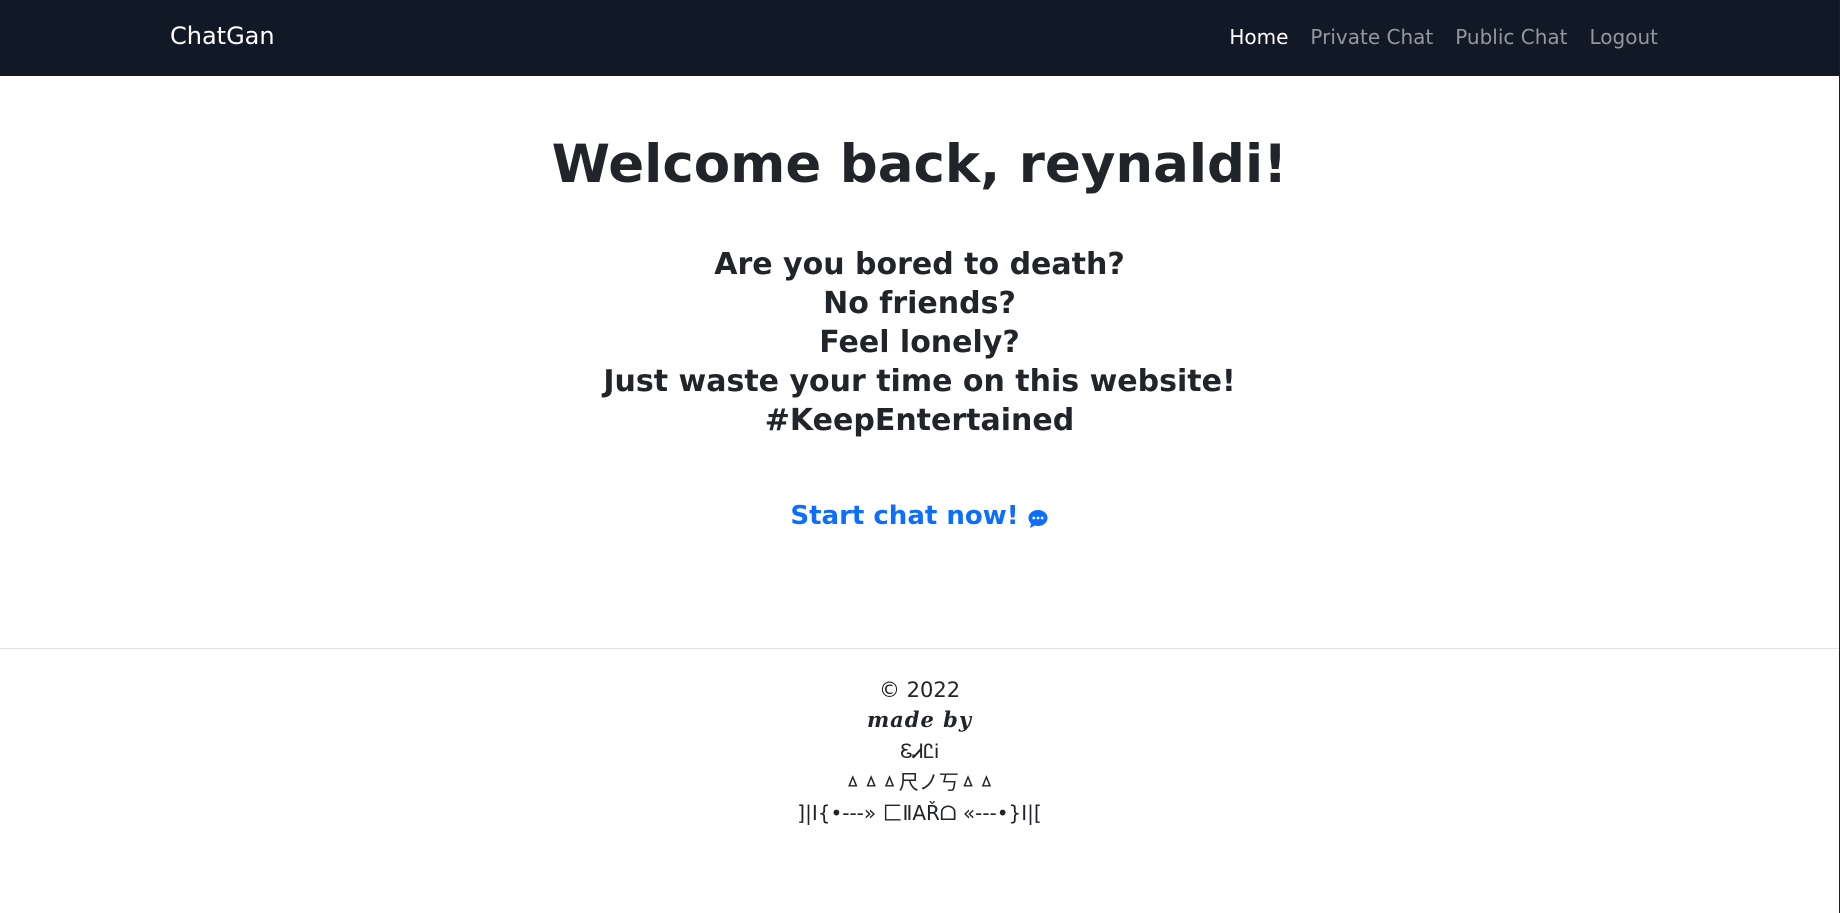 The image size is (1840, 913). Describe the element at coordinates (919, 381) in the screenshot. I see `pitch-line: Just waste your time on this website!` at that location.